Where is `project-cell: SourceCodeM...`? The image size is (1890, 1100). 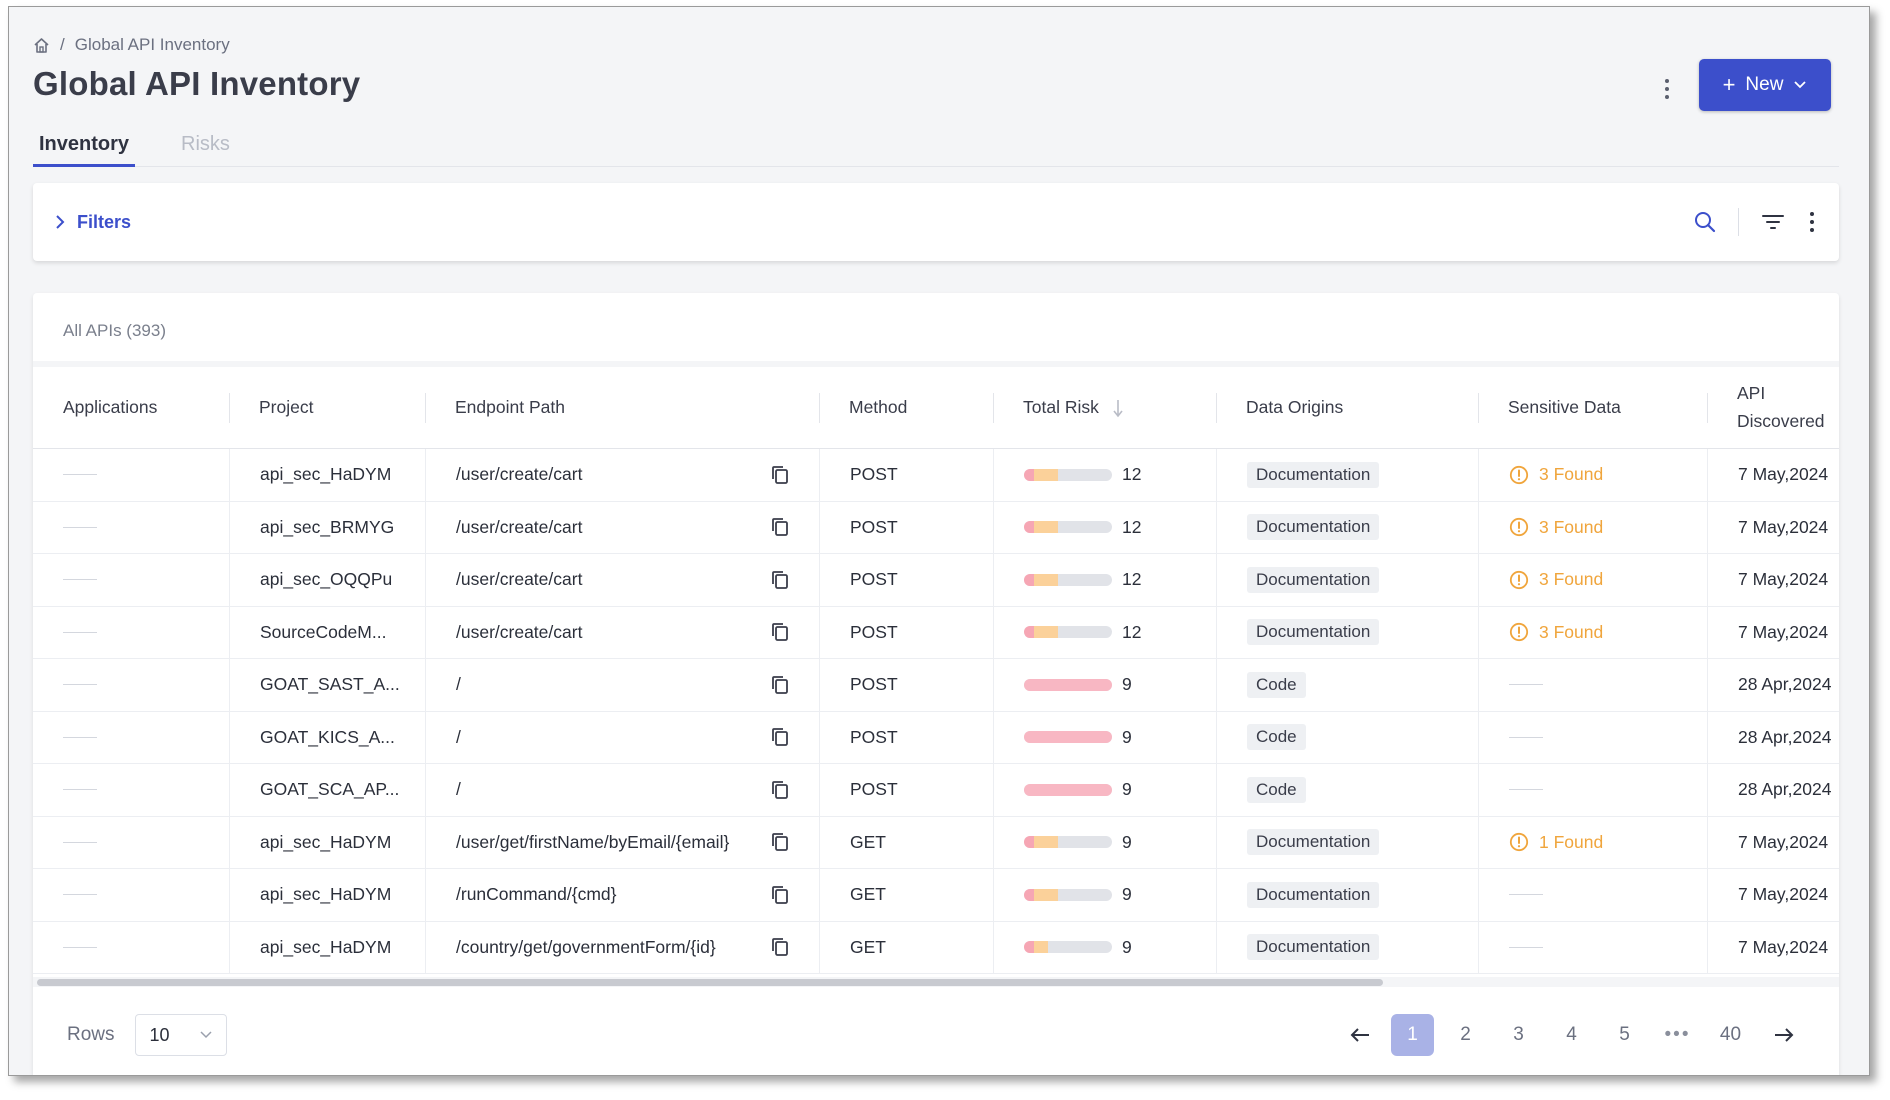 project-cell: SourceCodeM... is located at coordinates (327, 632).